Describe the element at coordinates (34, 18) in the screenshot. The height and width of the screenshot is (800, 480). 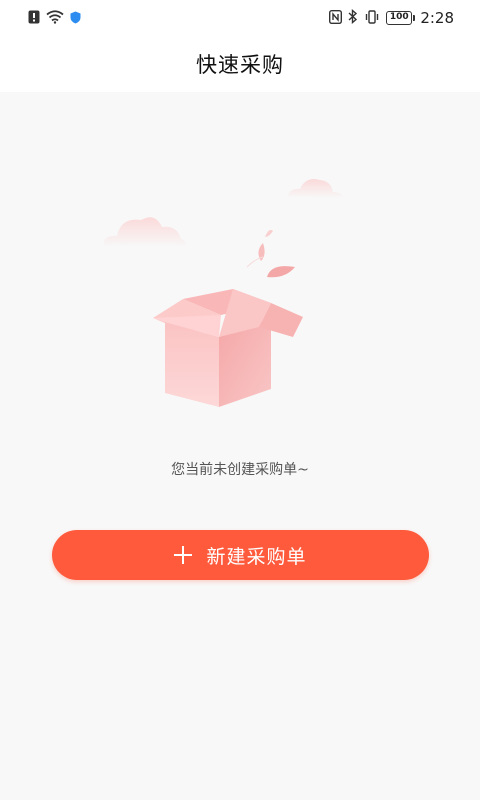
I see `alert-icon` at that location.